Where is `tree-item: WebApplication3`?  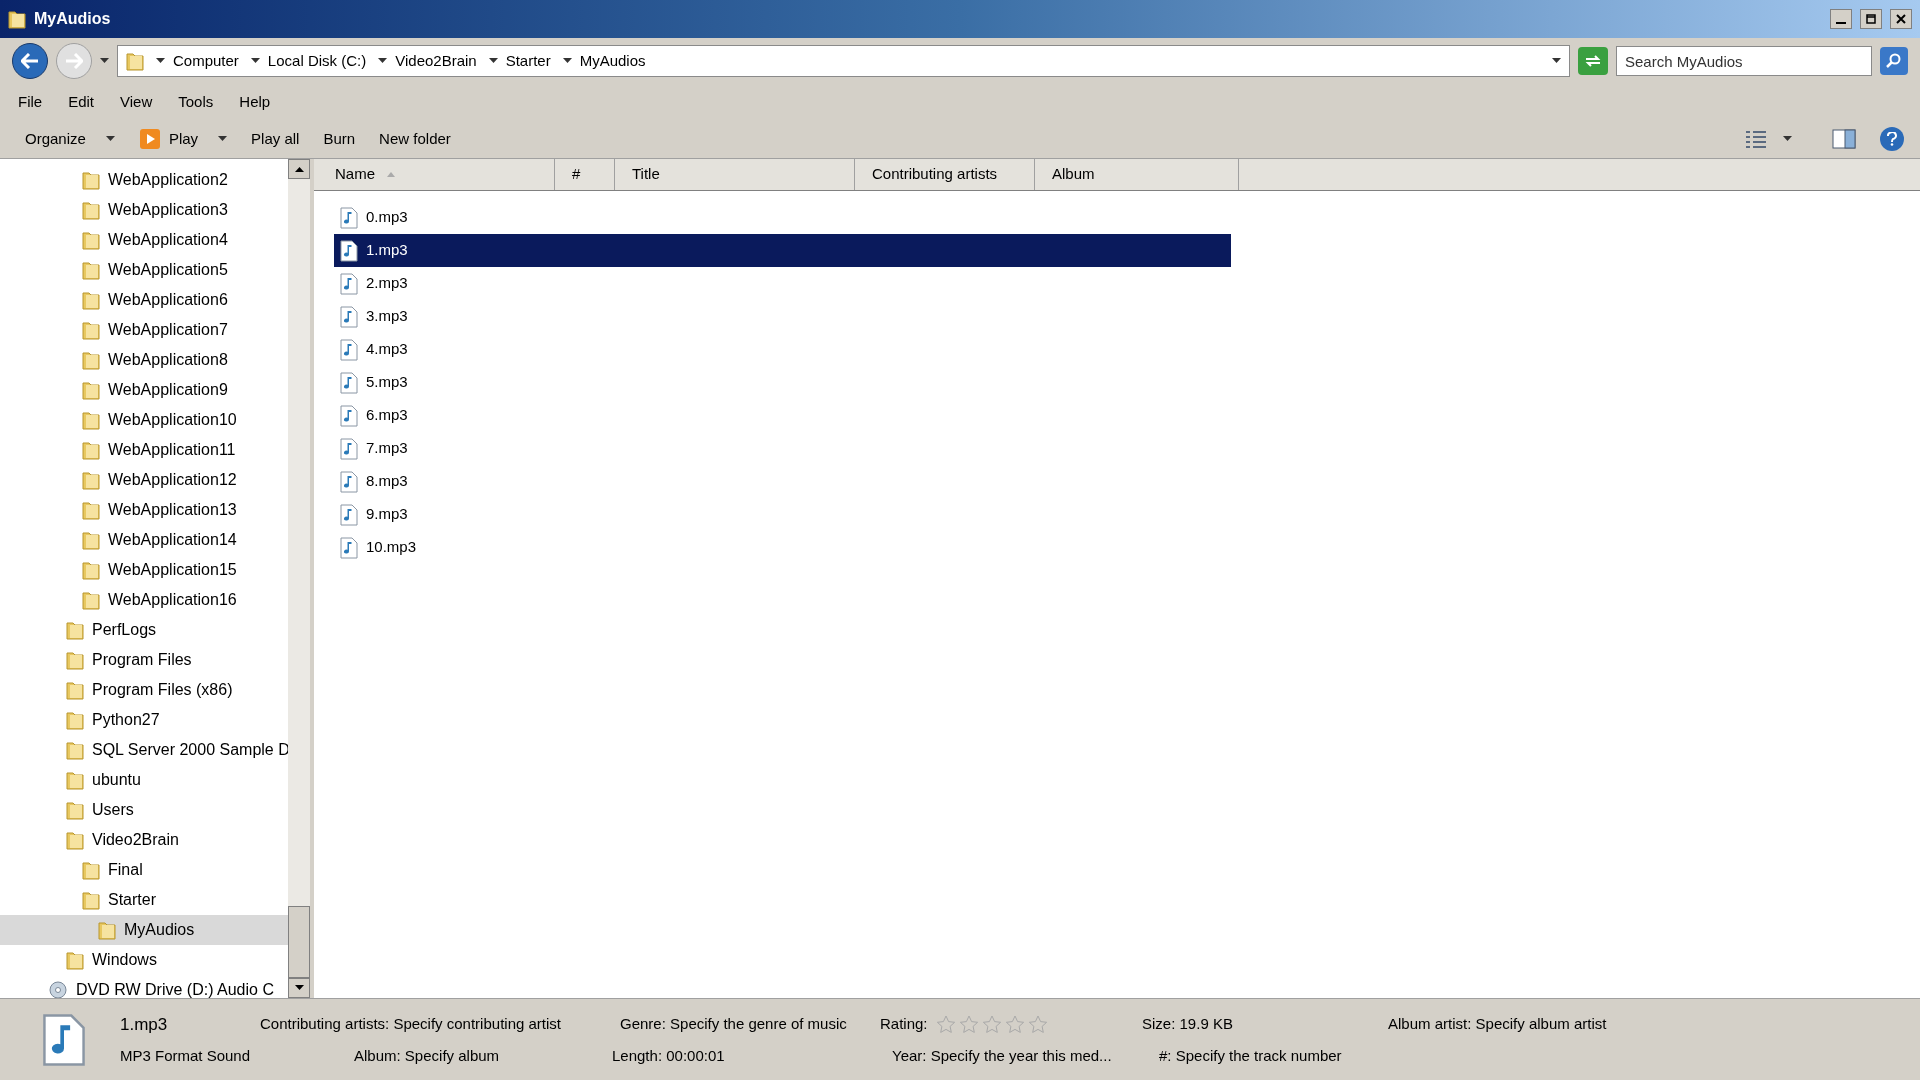
tree-item: WebApplication3 is located at coordinates (144, 210).